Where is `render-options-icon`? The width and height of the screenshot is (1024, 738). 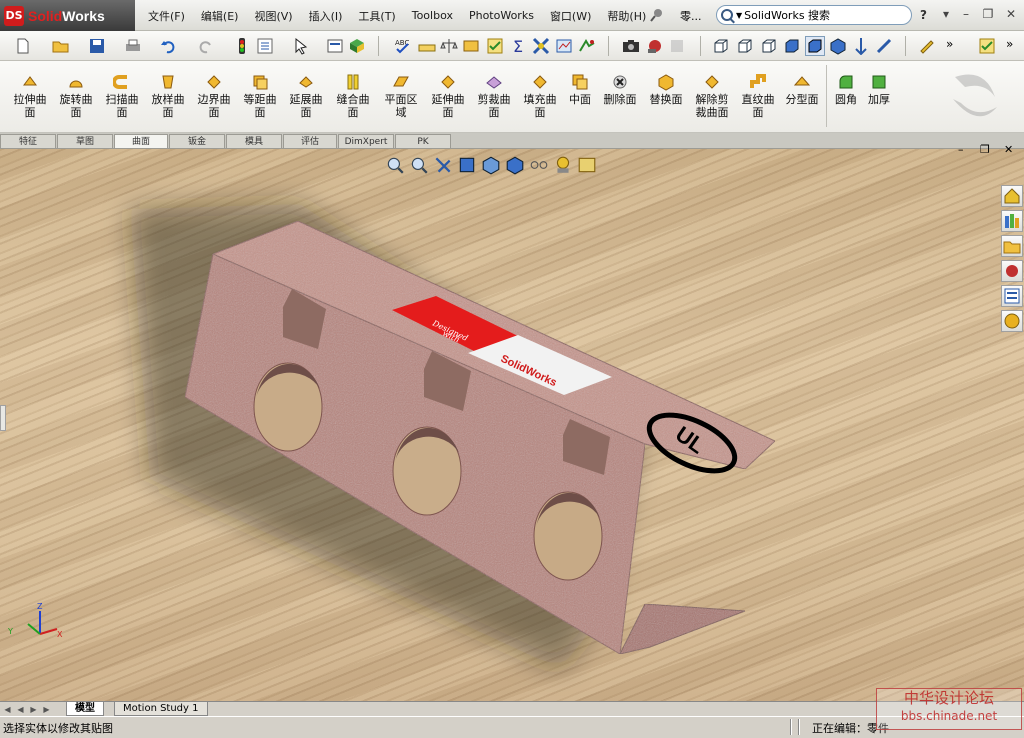
render-options-icon is located at coordinates (677, 46).